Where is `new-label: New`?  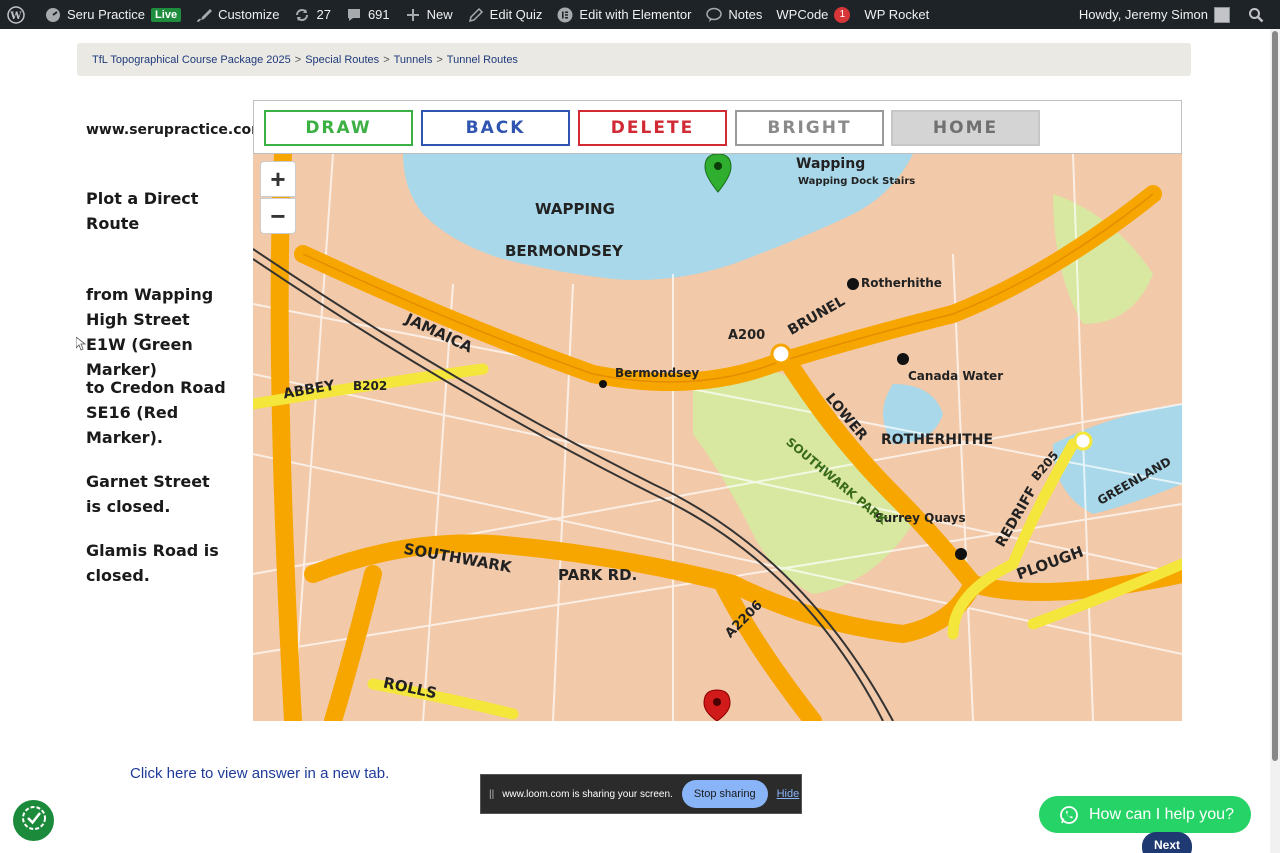
new-label: New is located at coordinates (439, 14).